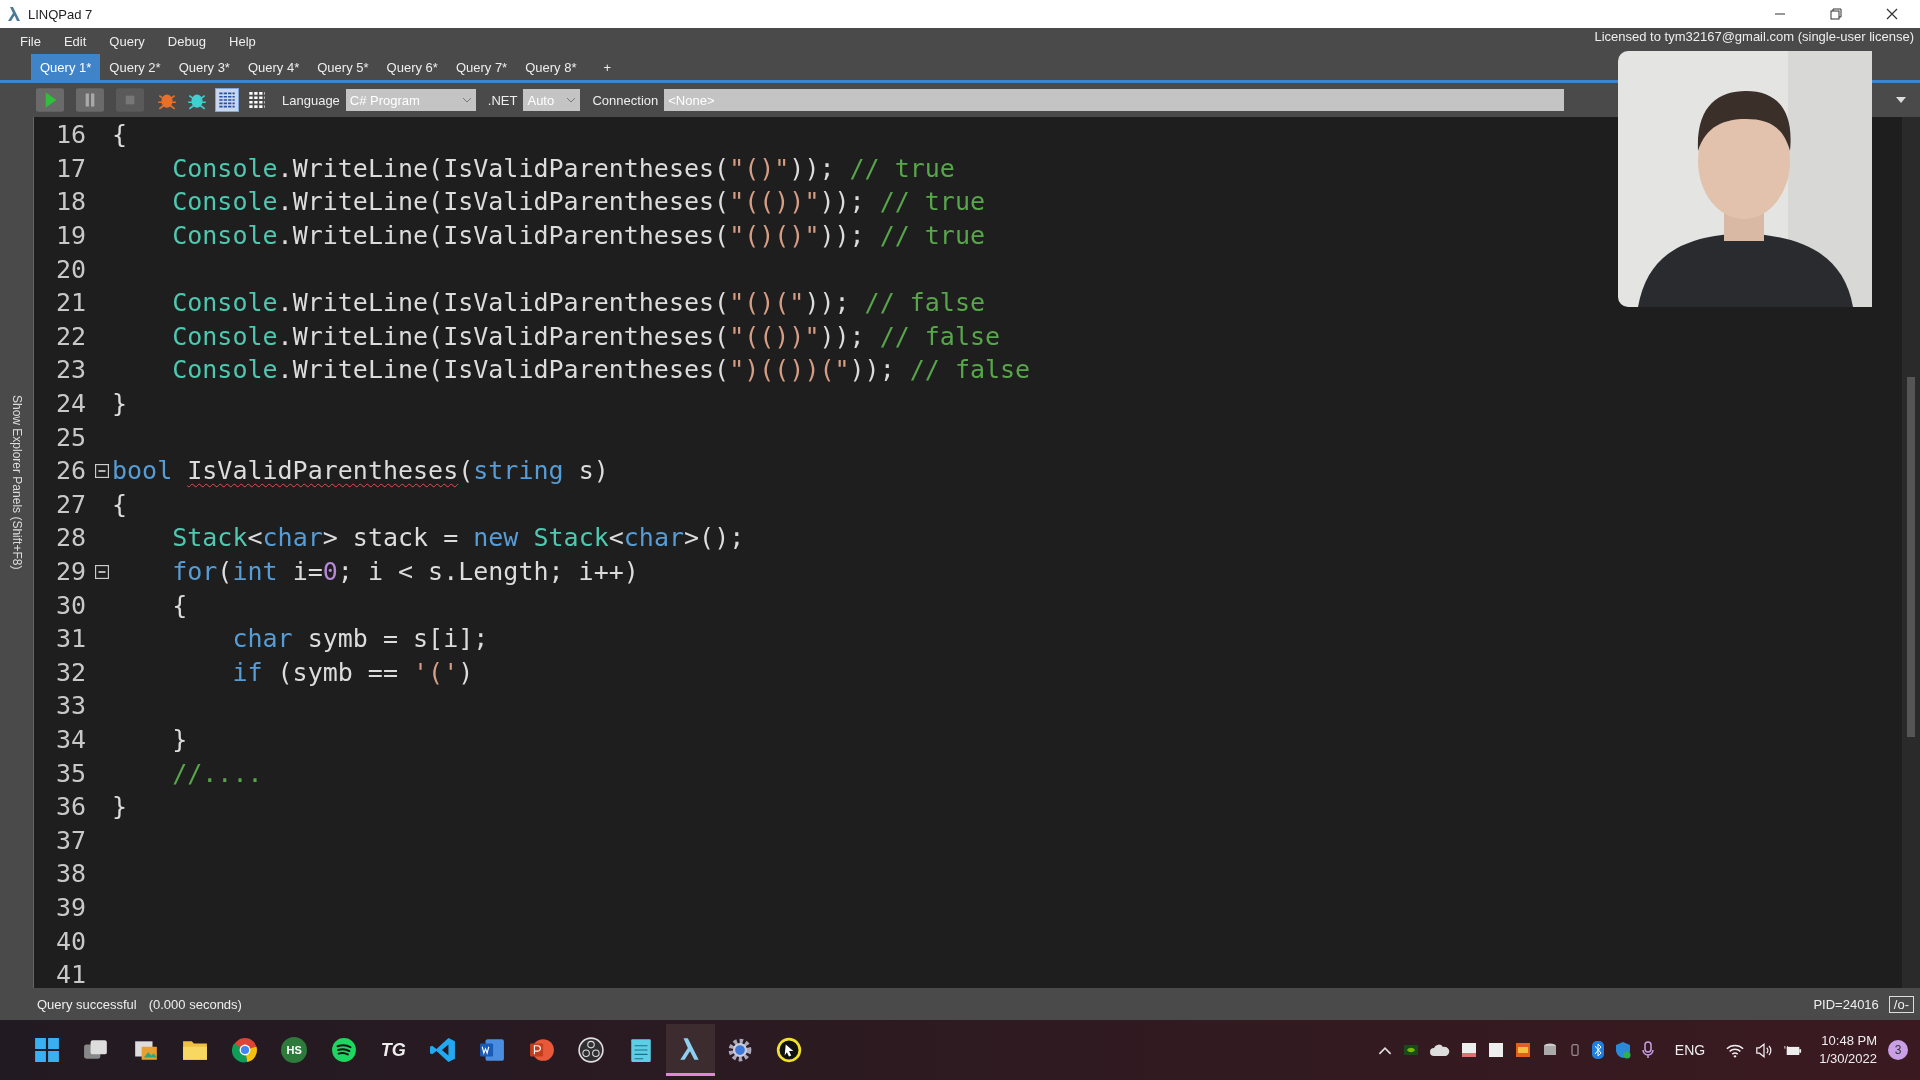 The height and width of the screenshot is (1080, 1920). What do you see at coordinates (70, 404) in the screenshot?
I see `line-number: 24` at bounding box center [70, 404].